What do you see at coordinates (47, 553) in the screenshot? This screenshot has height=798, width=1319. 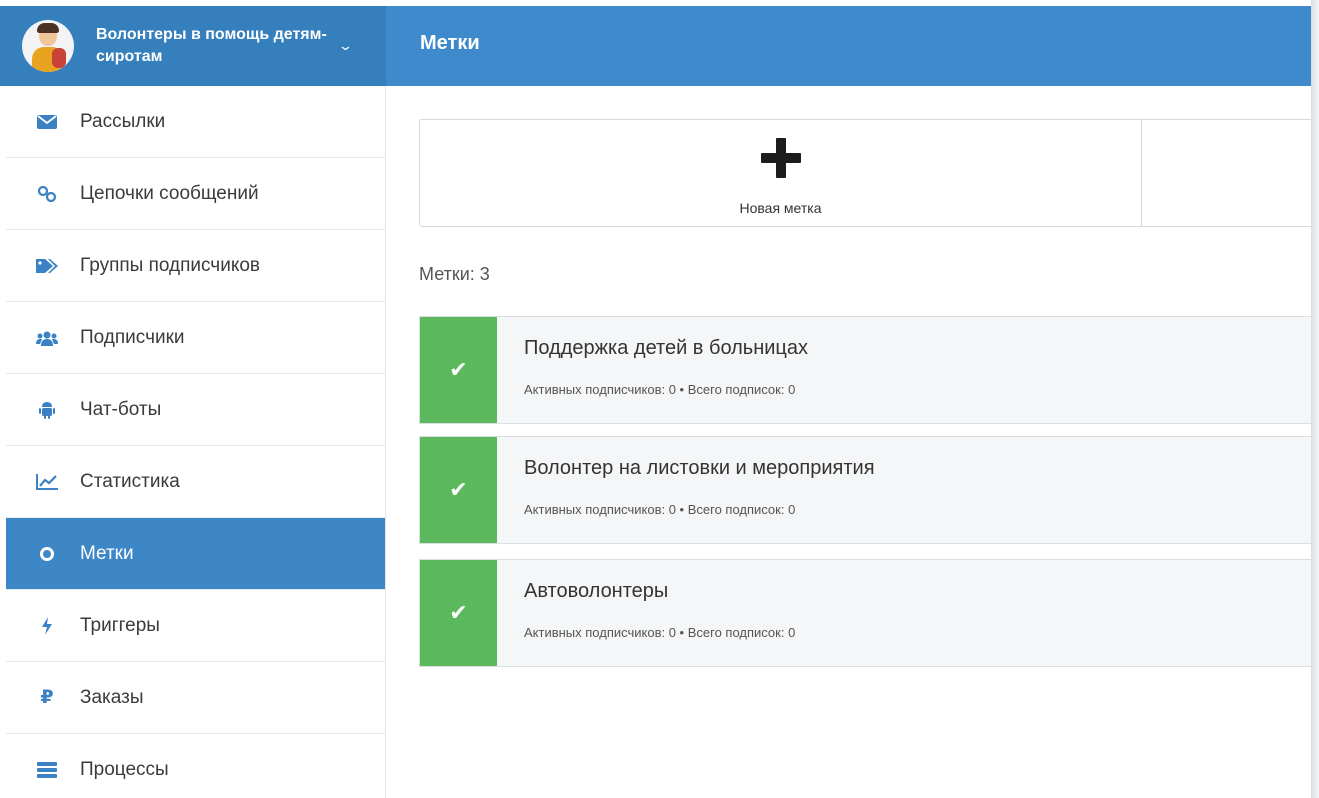 I see `circle-icon` at bounding box center [47, 553].